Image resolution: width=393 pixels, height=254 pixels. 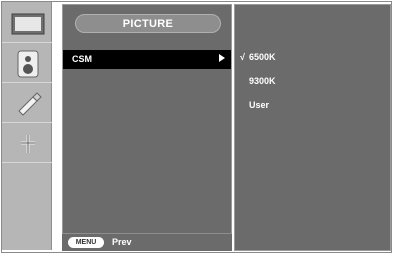 What do you see at coordinates (222, 58) in the screenshot?
I see `chevron-right-icon` at bounding box center [222, 58].